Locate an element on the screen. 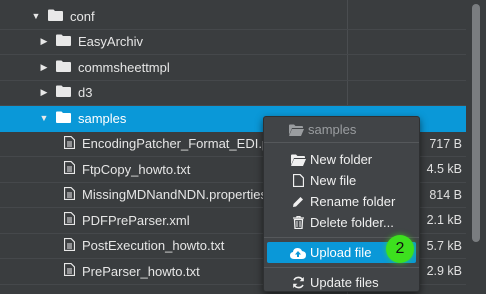  step-badge: 2 is located at coordinates (400, 249).